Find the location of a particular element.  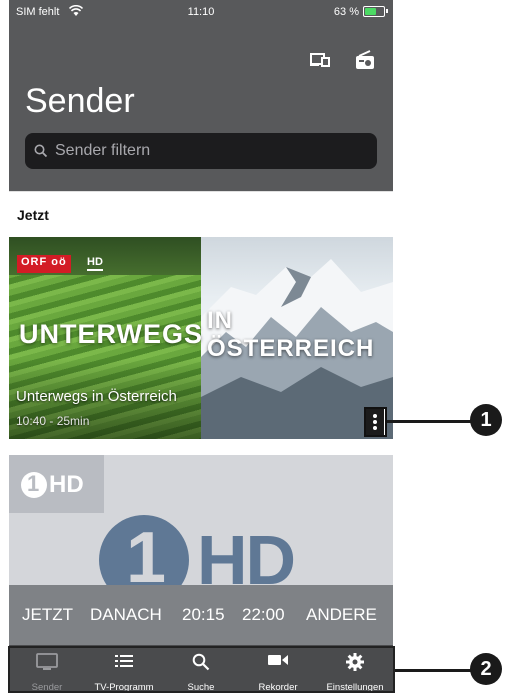

time-filter-other: ANDERE is located at coordinates (341, 615).